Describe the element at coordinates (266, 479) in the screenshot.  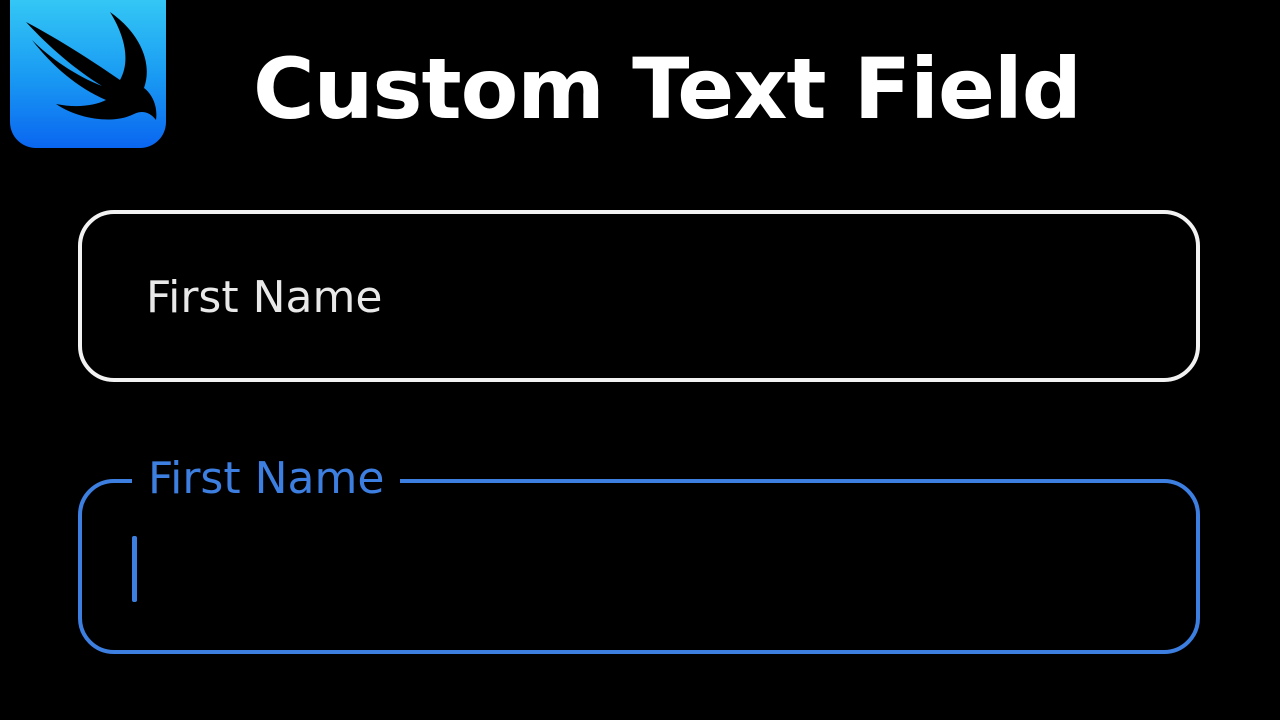
I see `first-name-floating-label: First Name` at that location.